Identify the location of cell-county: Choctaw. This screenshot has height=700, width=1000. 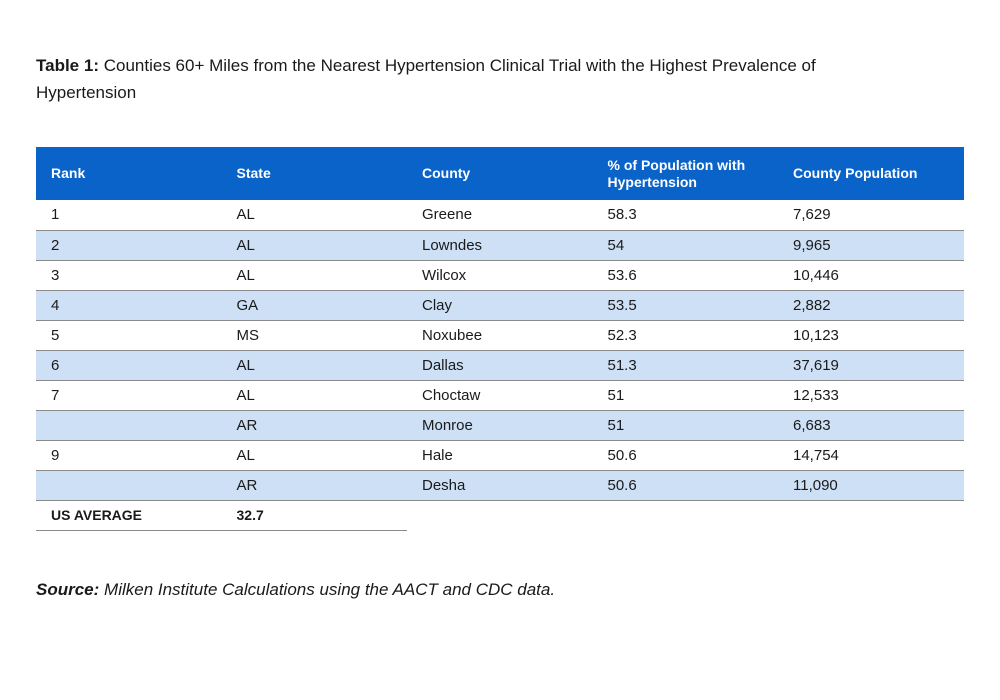
(500, 395).